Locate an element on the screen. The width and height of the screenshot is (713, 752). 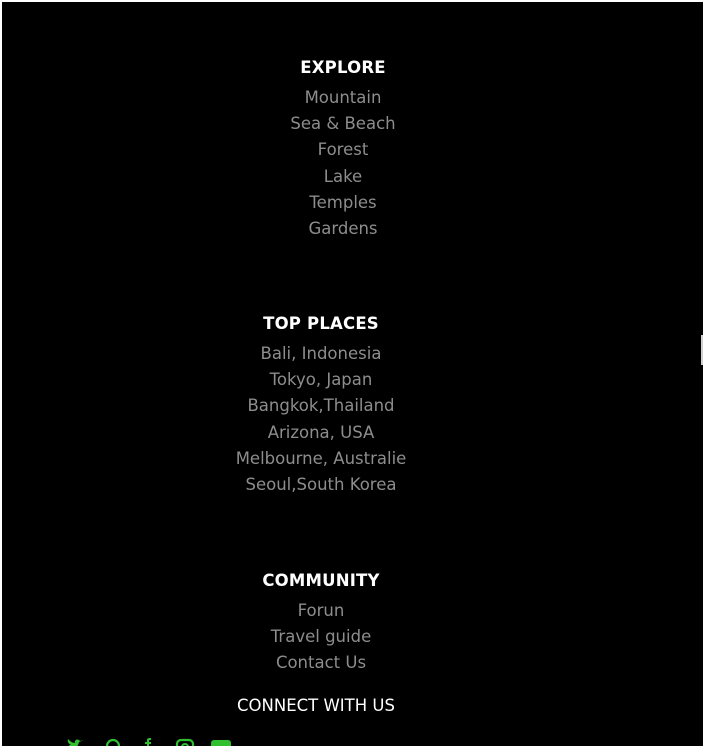
top-place-link-seoul: Seoul,South Korea is located at coordinates (321, 485).